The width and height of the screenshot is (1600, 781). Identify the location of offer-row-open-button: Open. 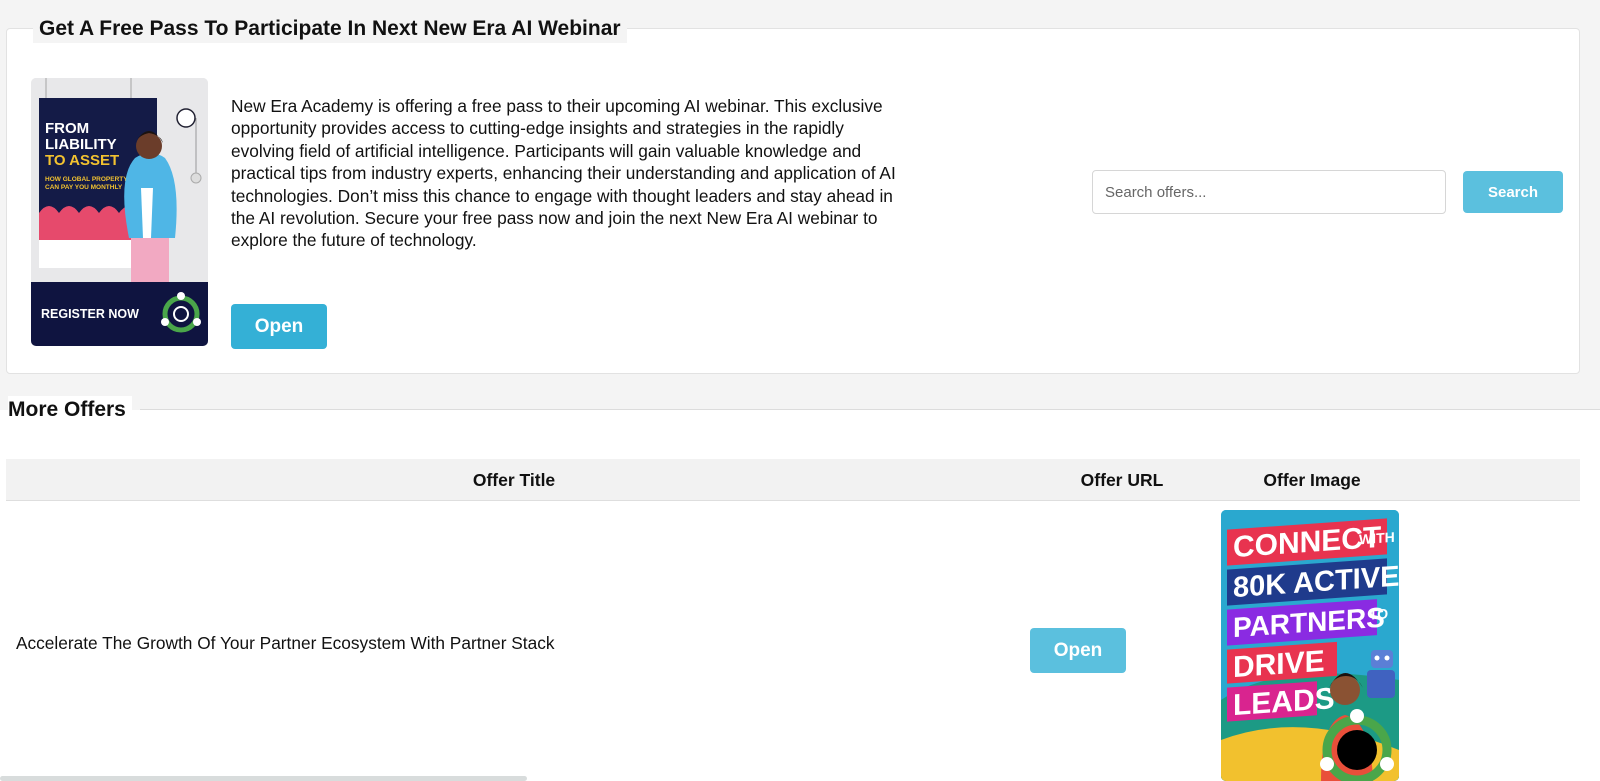
(1078, 650).